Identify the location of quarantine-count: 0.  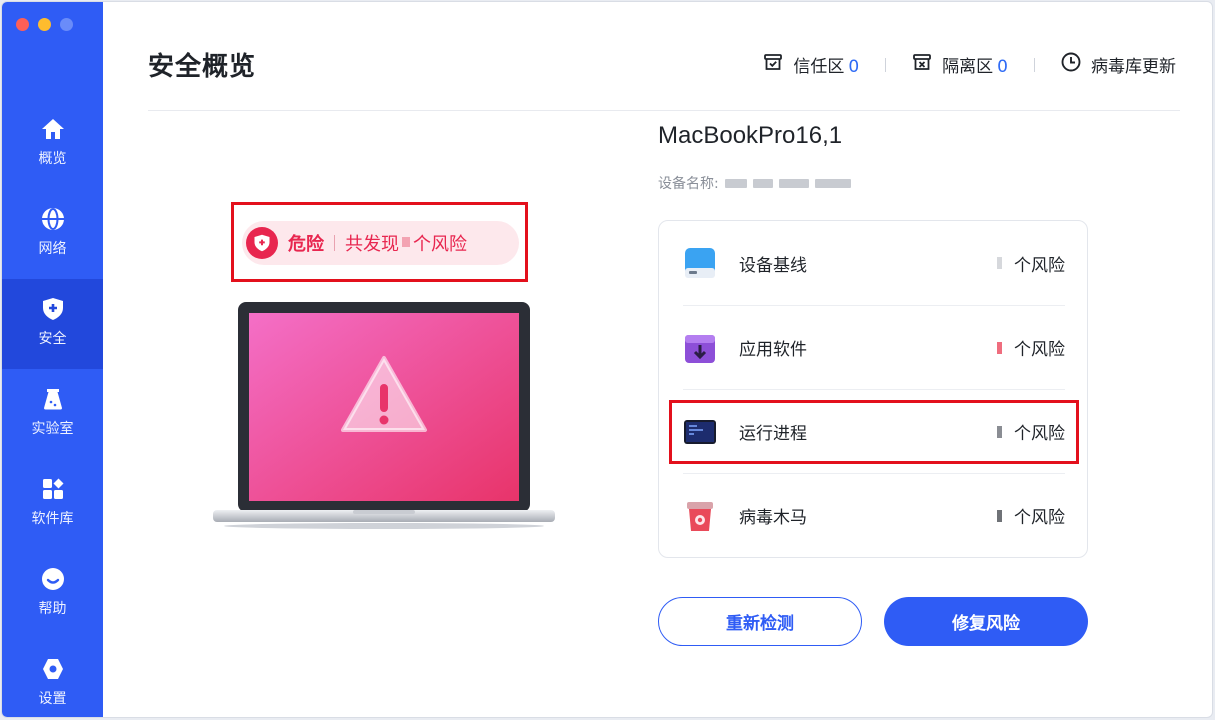
(1002, 67).